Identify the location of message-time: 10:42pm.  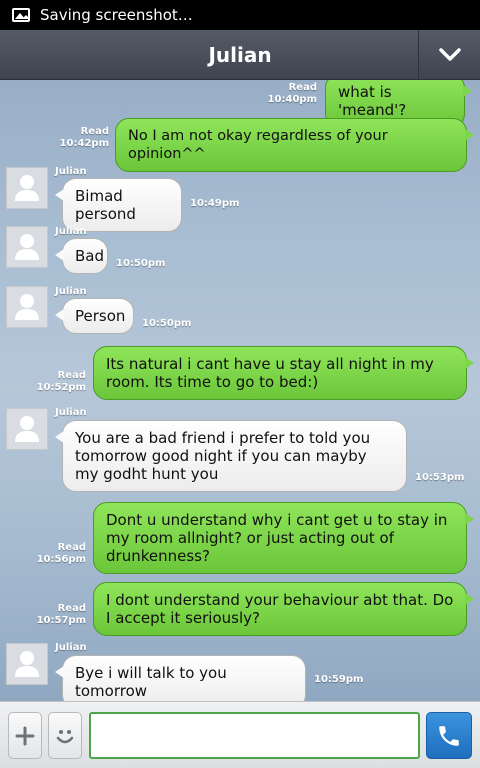
(84, 143).